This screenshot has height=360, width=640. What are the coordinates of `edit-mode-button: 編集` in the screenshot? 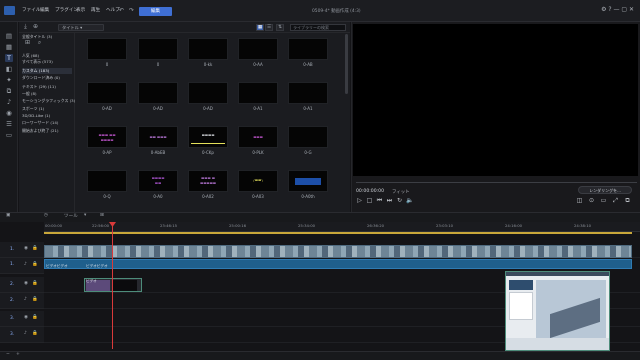 It's located at (155, 11).